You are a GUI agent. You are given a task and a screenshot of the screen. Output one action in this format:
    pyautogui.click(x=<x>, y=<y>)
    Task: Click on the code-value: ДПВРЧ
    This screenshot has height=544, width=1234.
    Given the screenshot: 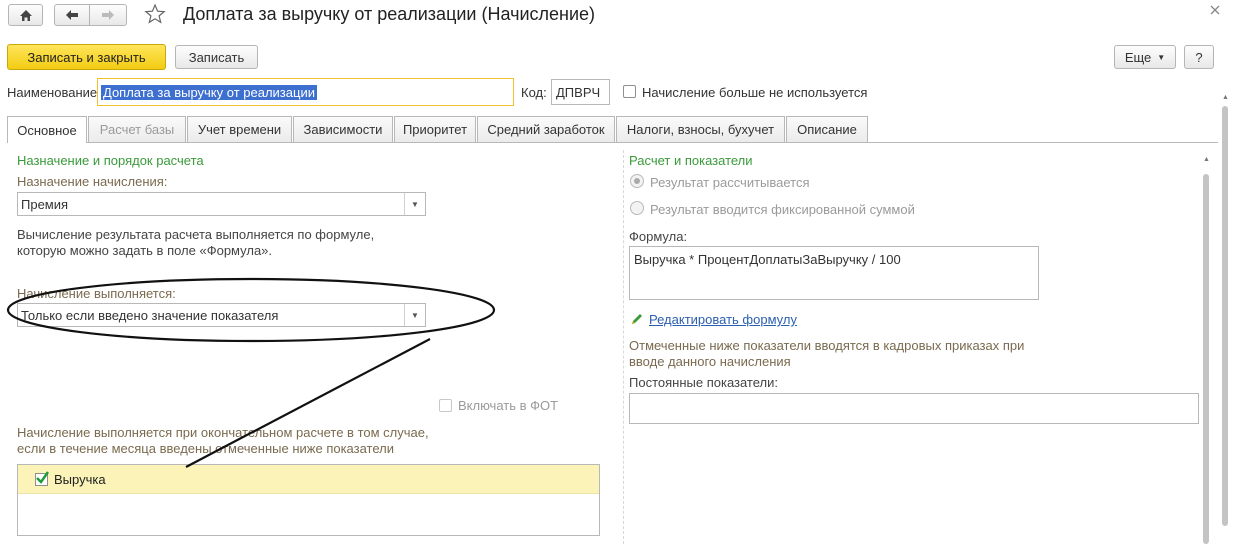 What is the action you would take?
    pyautogui.click(x=578, y=92)
    